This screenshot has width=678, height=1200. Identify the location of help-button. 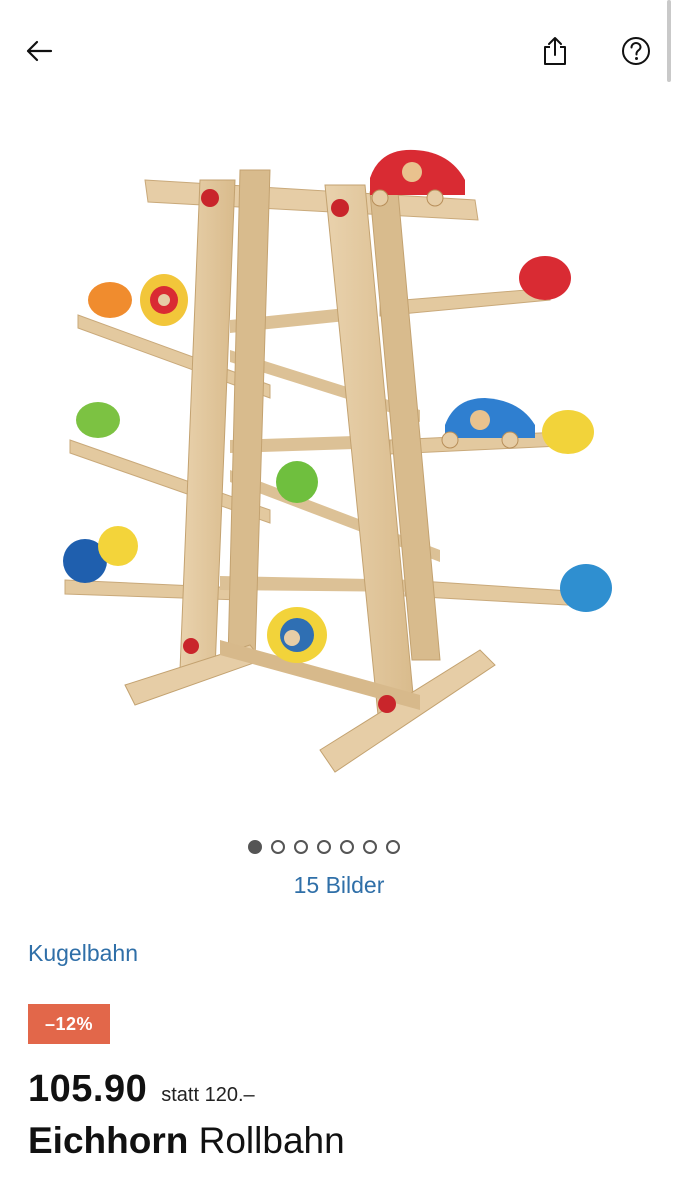
(636, 51).